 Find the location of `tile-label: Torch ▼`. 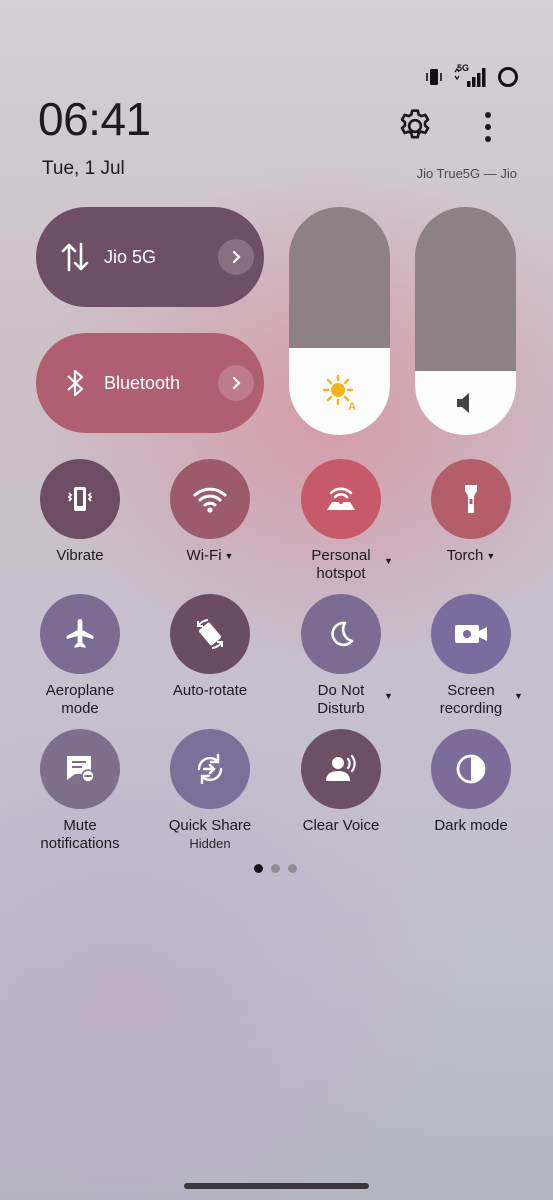

tile-label: Torch ▼ is located at coordinates (471, 556).